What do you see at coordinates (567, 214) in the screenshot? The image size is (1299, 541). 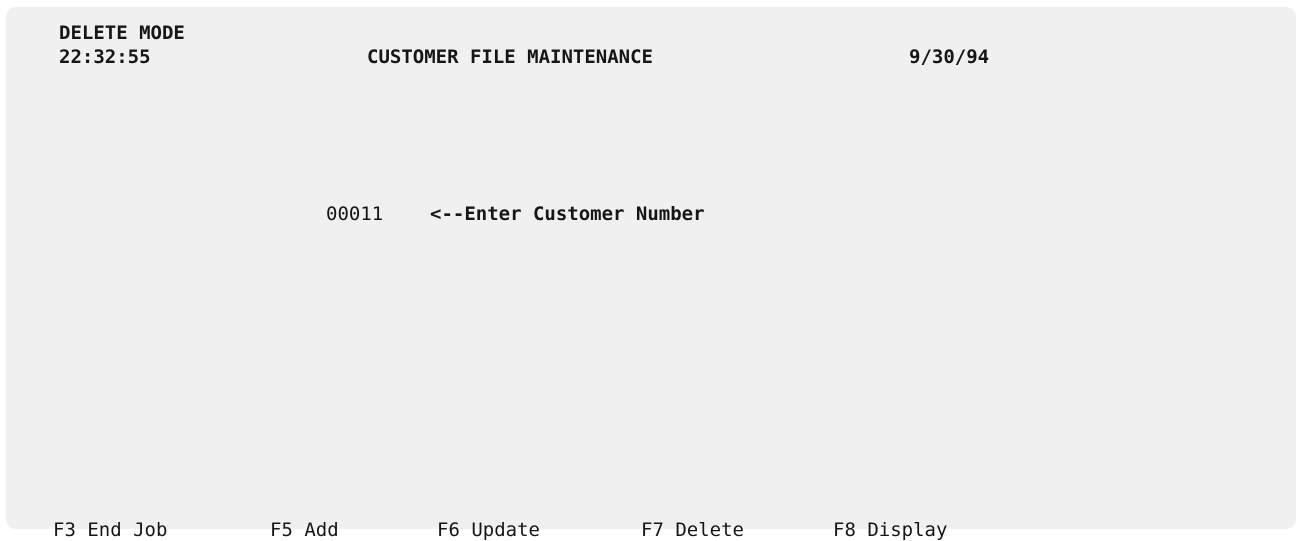 I see `customer-number-prompt: <--Enter Customer Number` at bounding box center [567, 214].